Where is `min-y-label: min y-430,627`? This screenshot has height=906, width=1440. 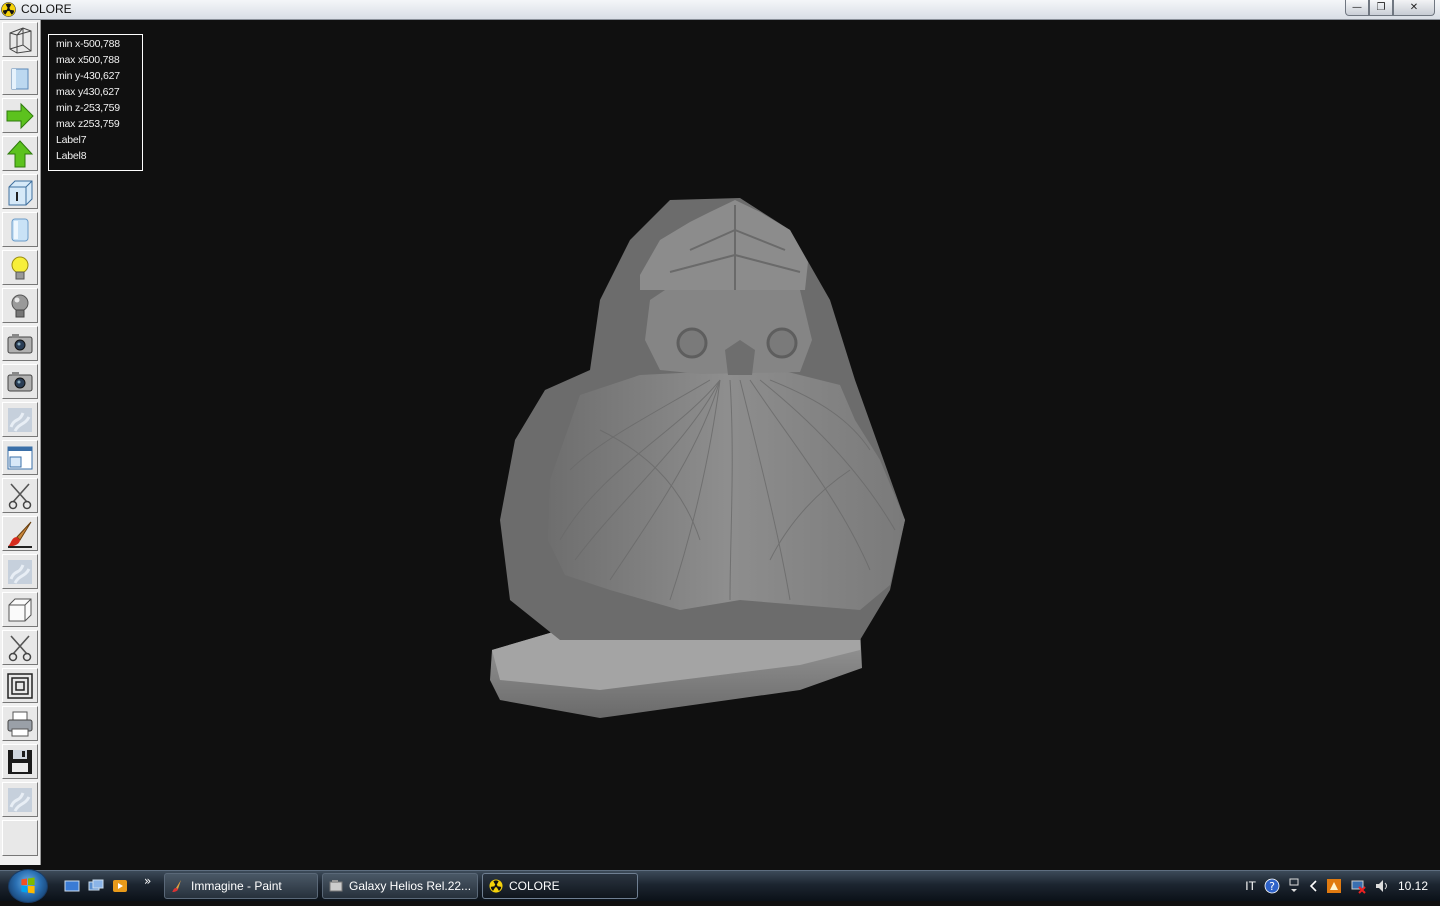 min-y-label: min y-430,627 is located at coordinates (88, 76).